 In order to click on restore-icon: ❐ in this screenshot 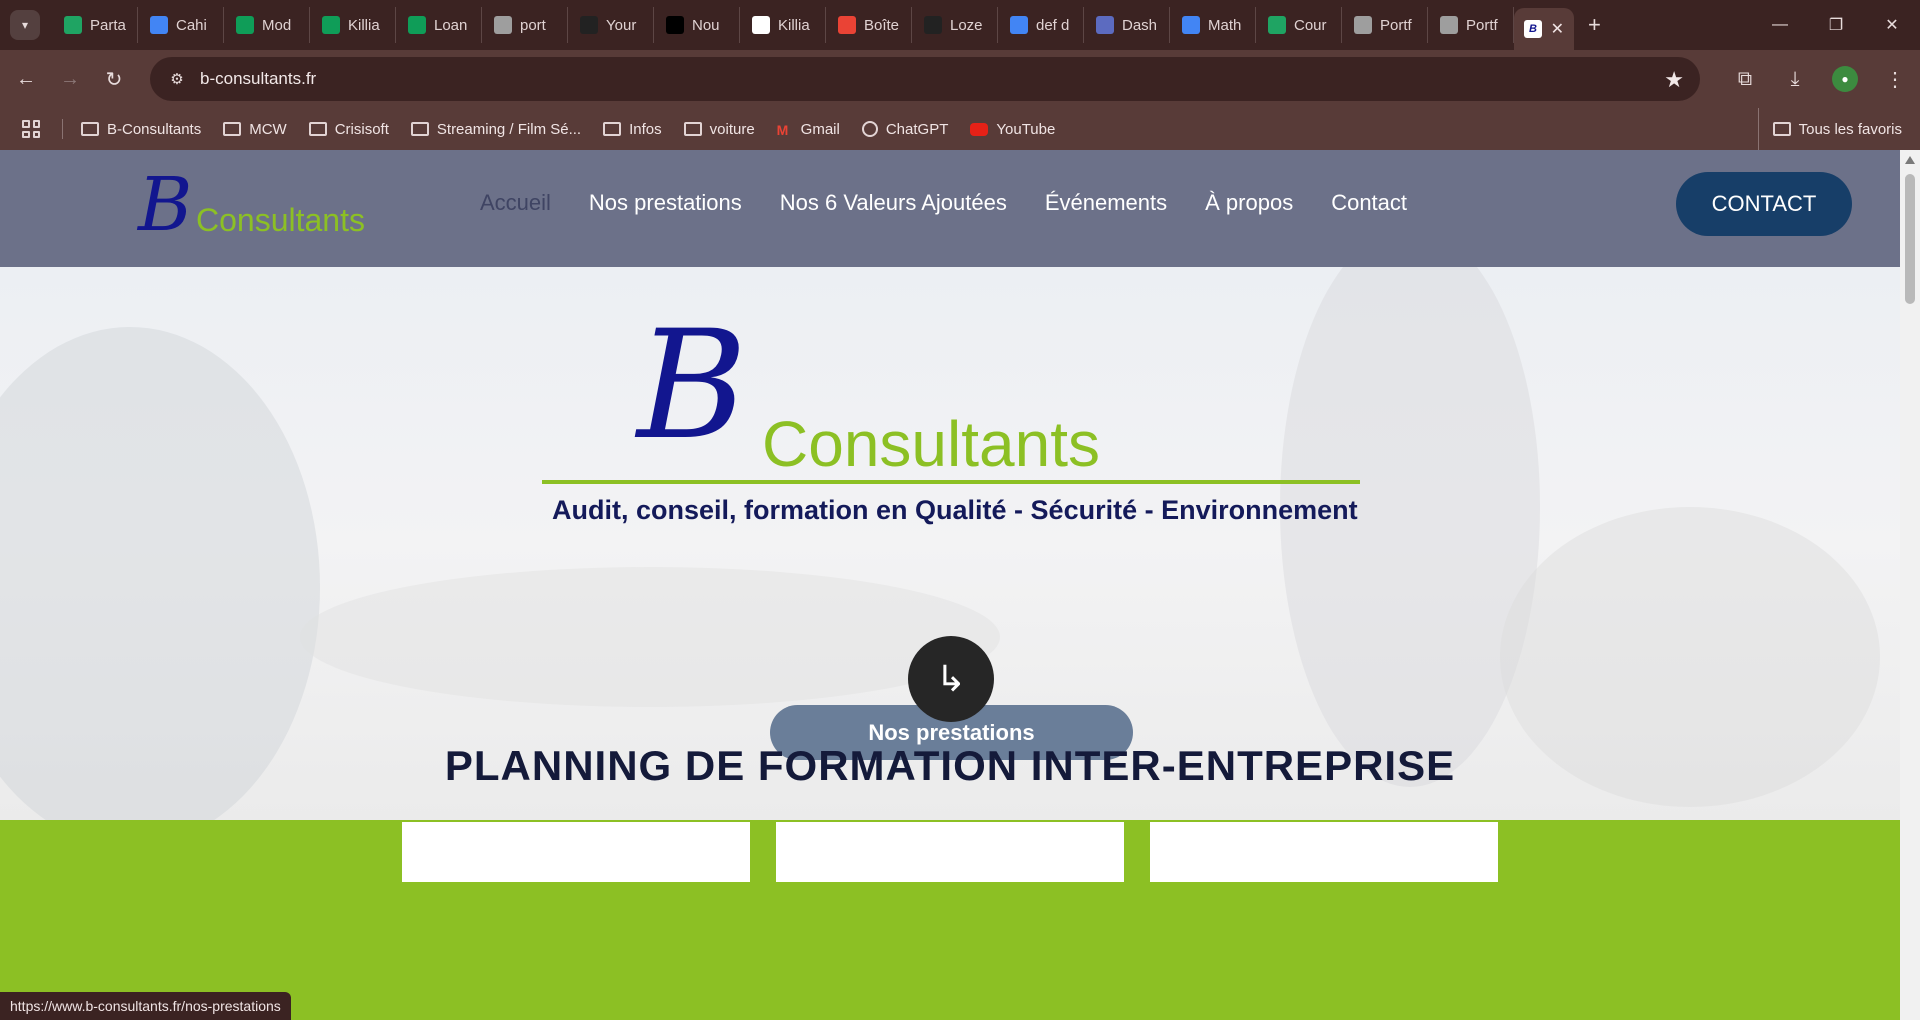, I will do `click(1836, 25)`.